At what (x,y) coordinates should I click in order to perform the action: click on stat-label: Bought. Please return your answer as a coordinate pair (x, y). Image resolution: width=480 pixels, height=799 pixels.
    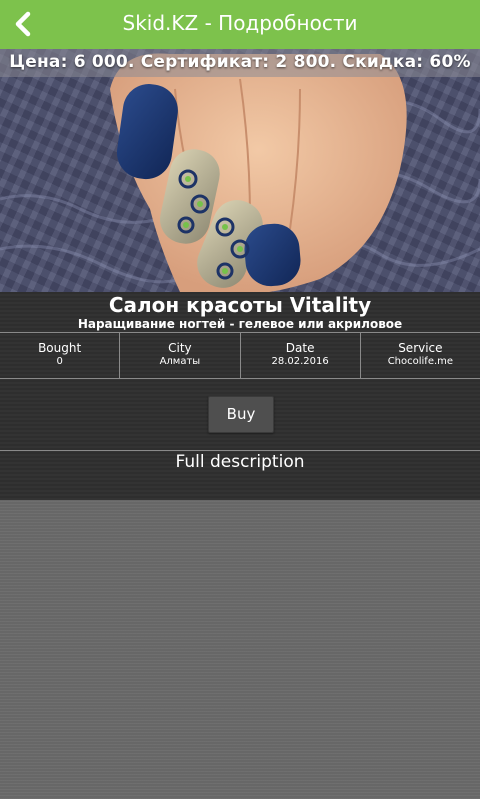
    Looking at the image, I should click on (60, 348).